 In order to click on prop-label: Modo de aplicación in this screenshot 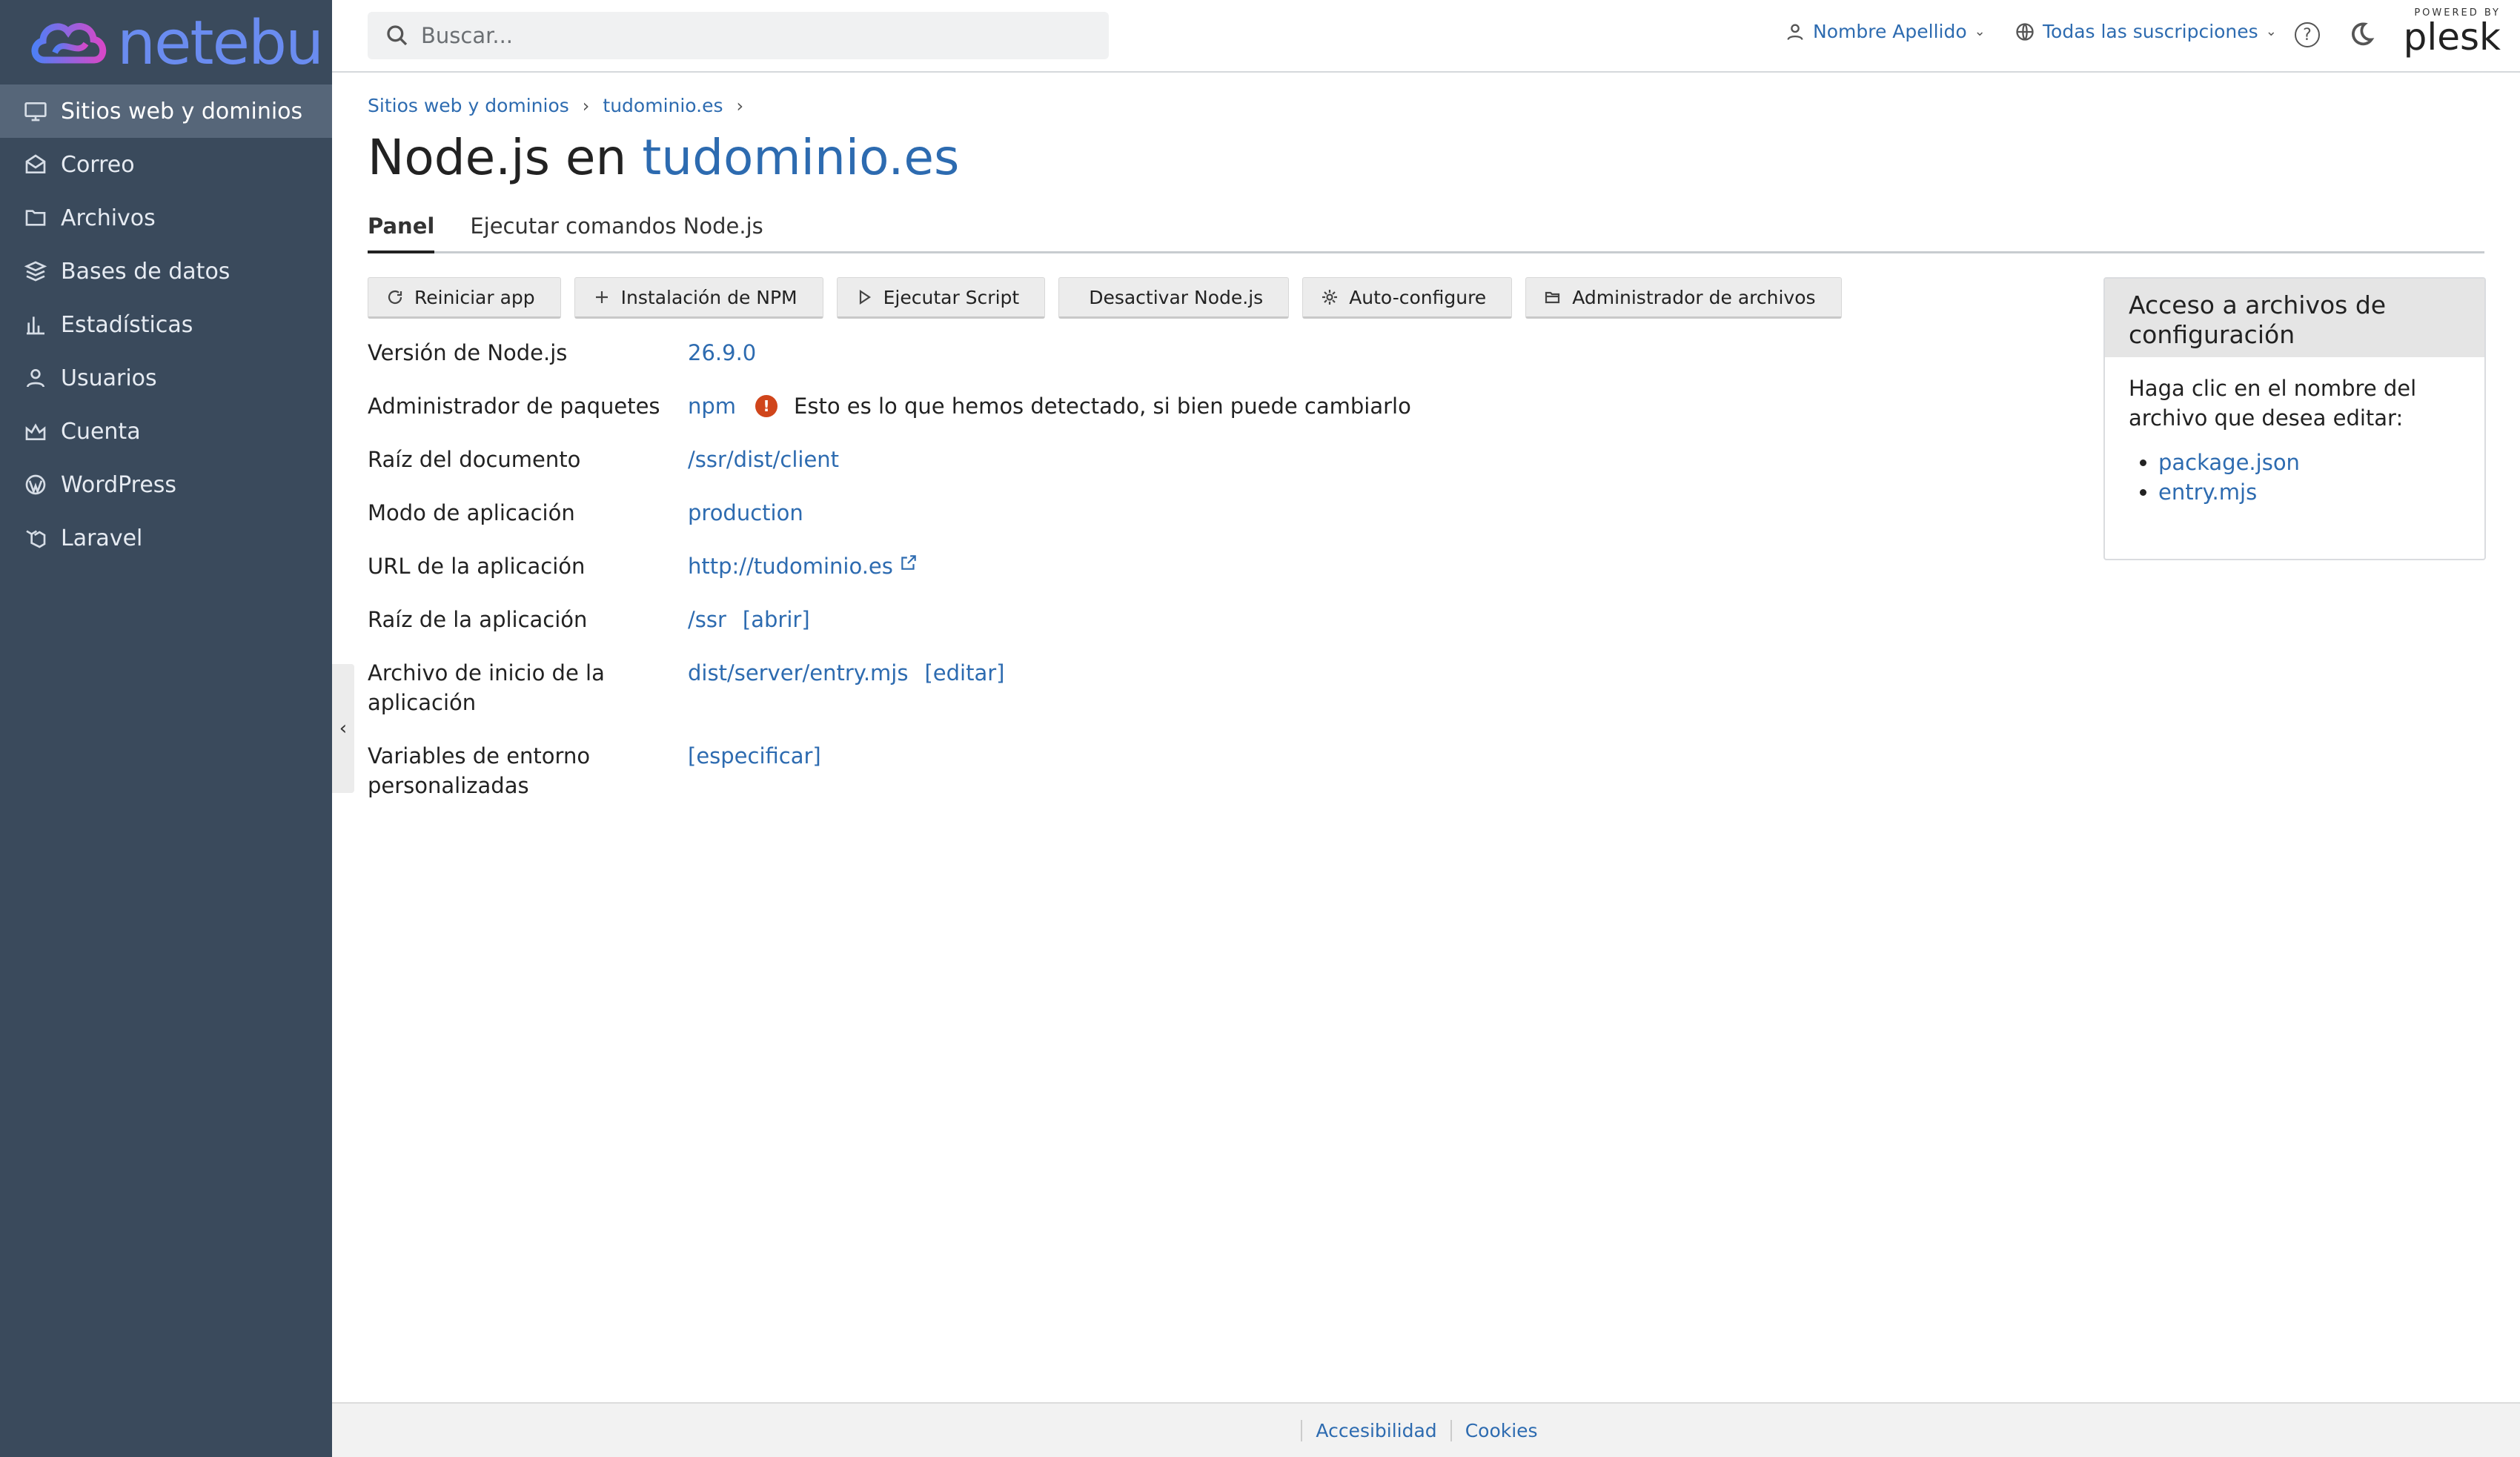, I will do `click(472, 512)`.